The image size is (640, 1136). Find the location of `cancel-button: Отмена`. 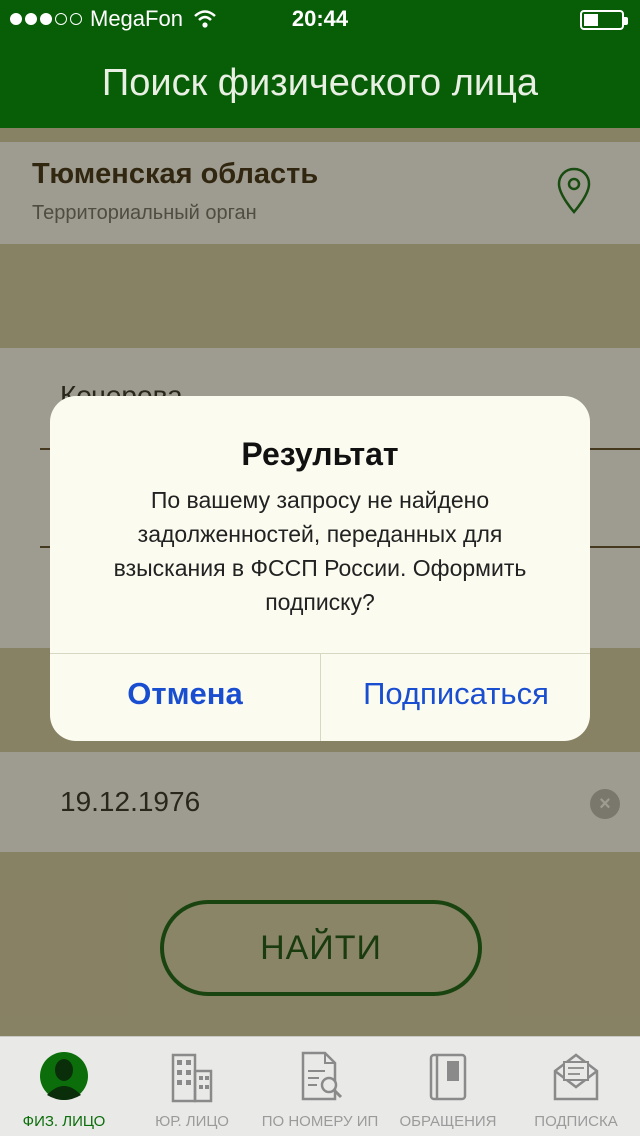

cancel-button: Отмена is located at coordinates (185, 697).